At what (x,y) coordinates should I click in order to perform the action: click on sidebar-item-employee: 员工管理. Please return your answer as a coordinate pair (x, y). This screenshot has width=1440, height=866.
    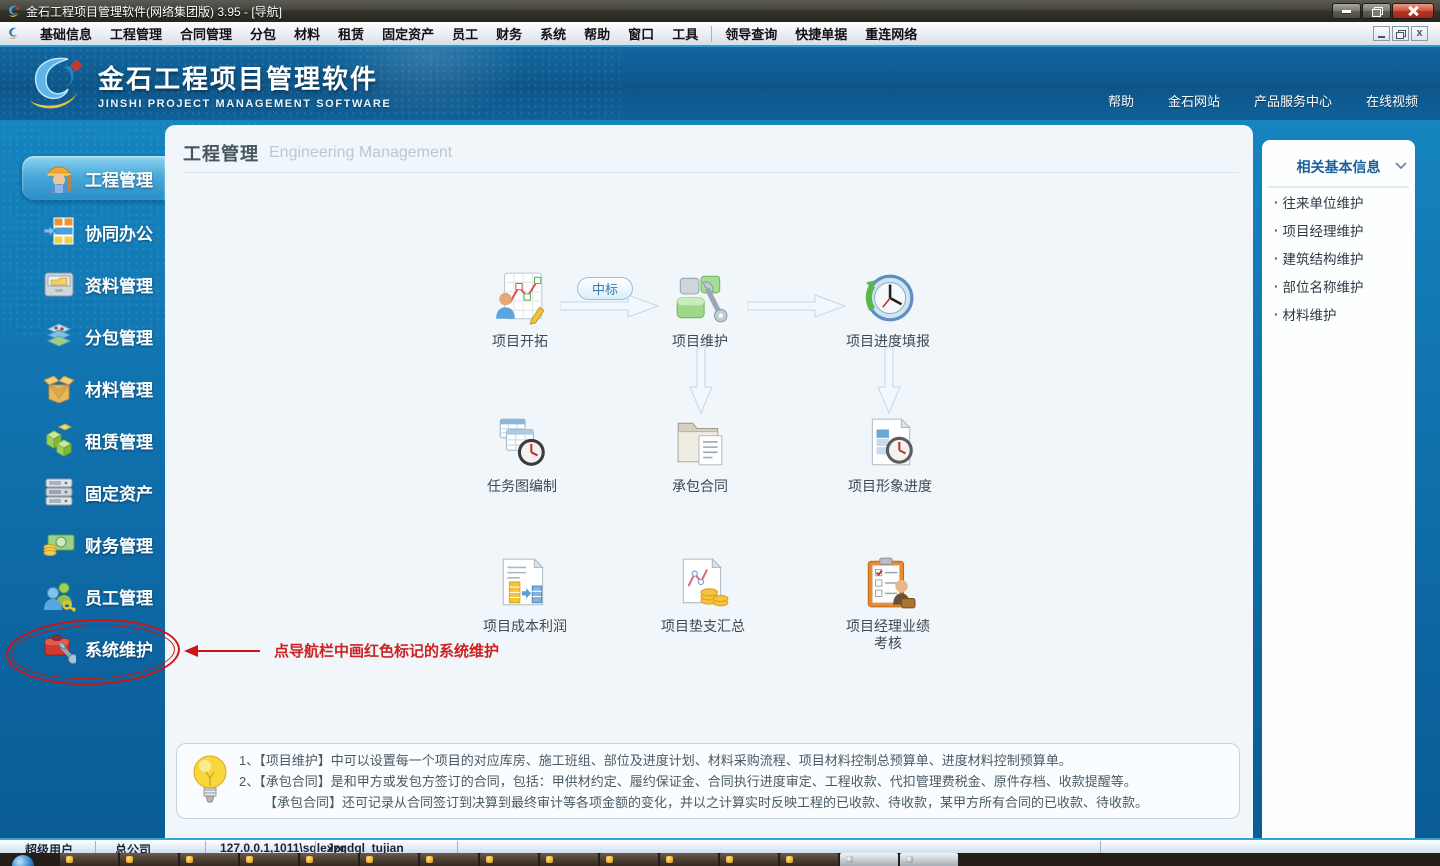
    Looking at the image, I should click on (82, 596).